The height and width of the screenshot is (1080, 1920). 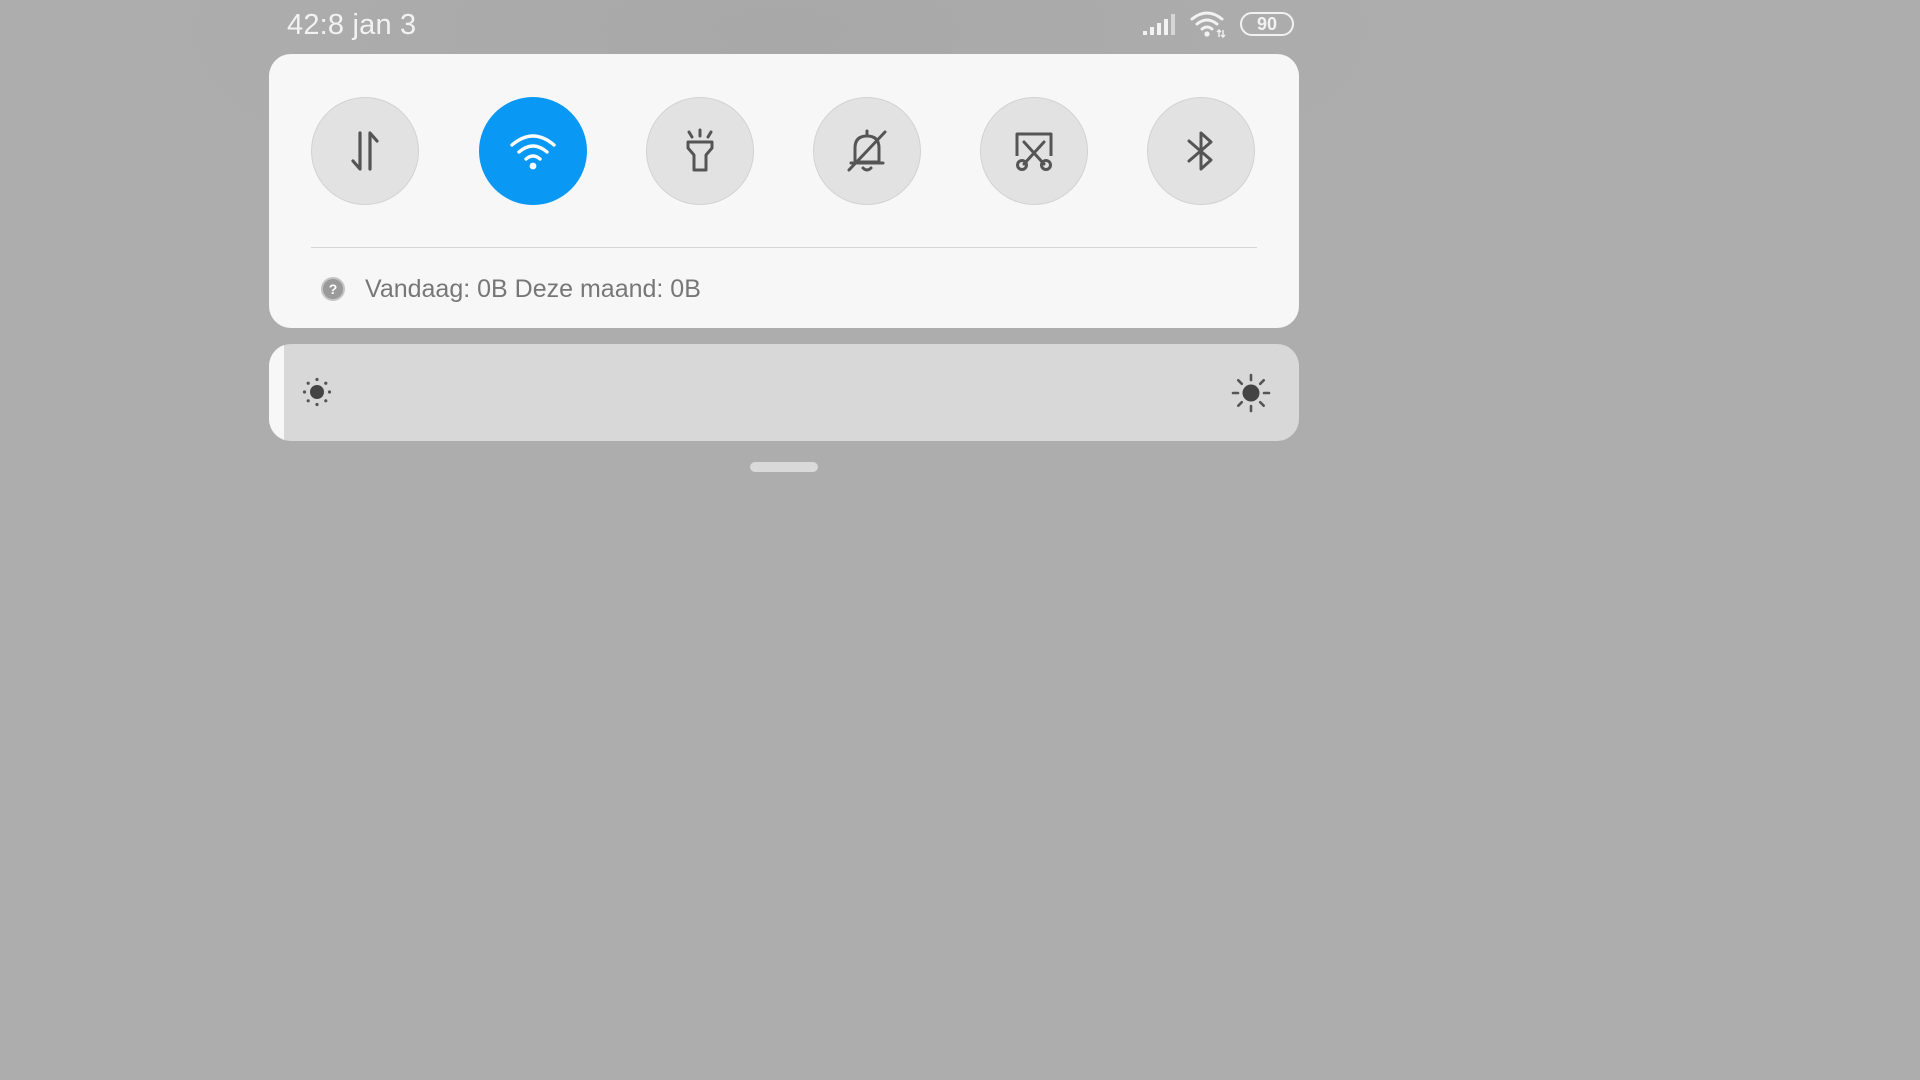 I want to click on bluetooth-icon, so click(x=1200, y=151).